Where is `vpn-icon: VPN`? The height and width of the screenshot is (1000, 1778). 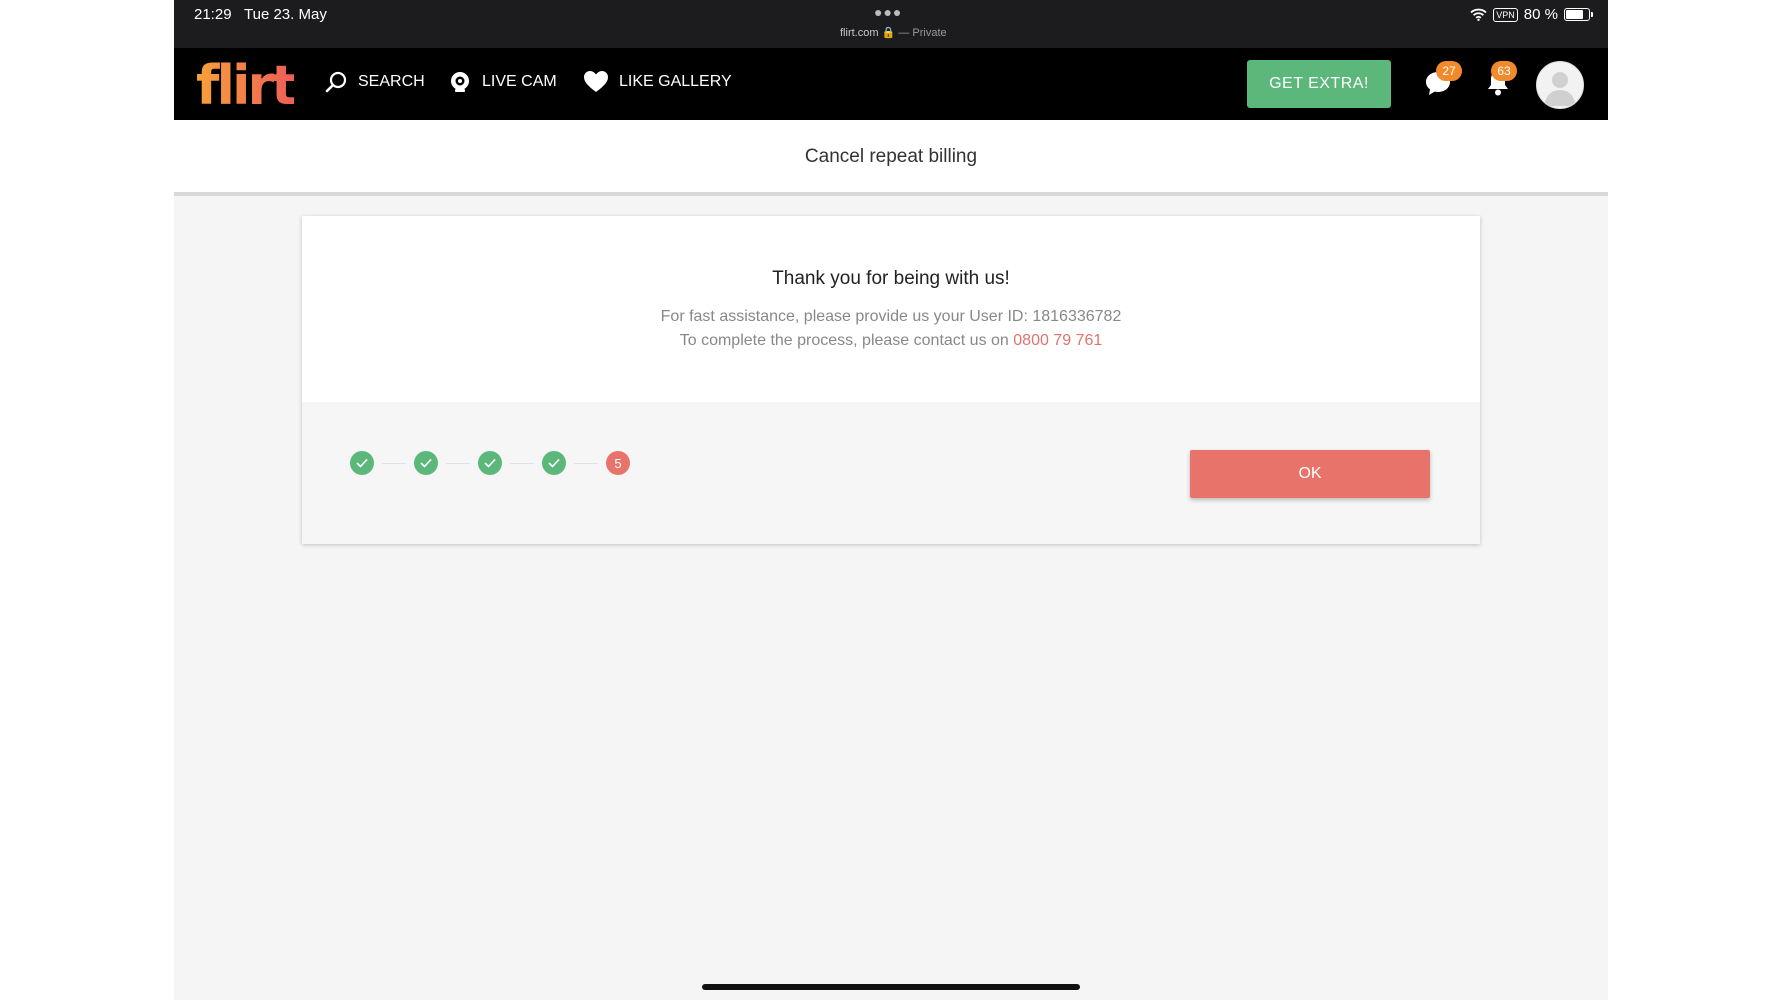 vpn-icon: VPN is located at coordinates (1505, 14).